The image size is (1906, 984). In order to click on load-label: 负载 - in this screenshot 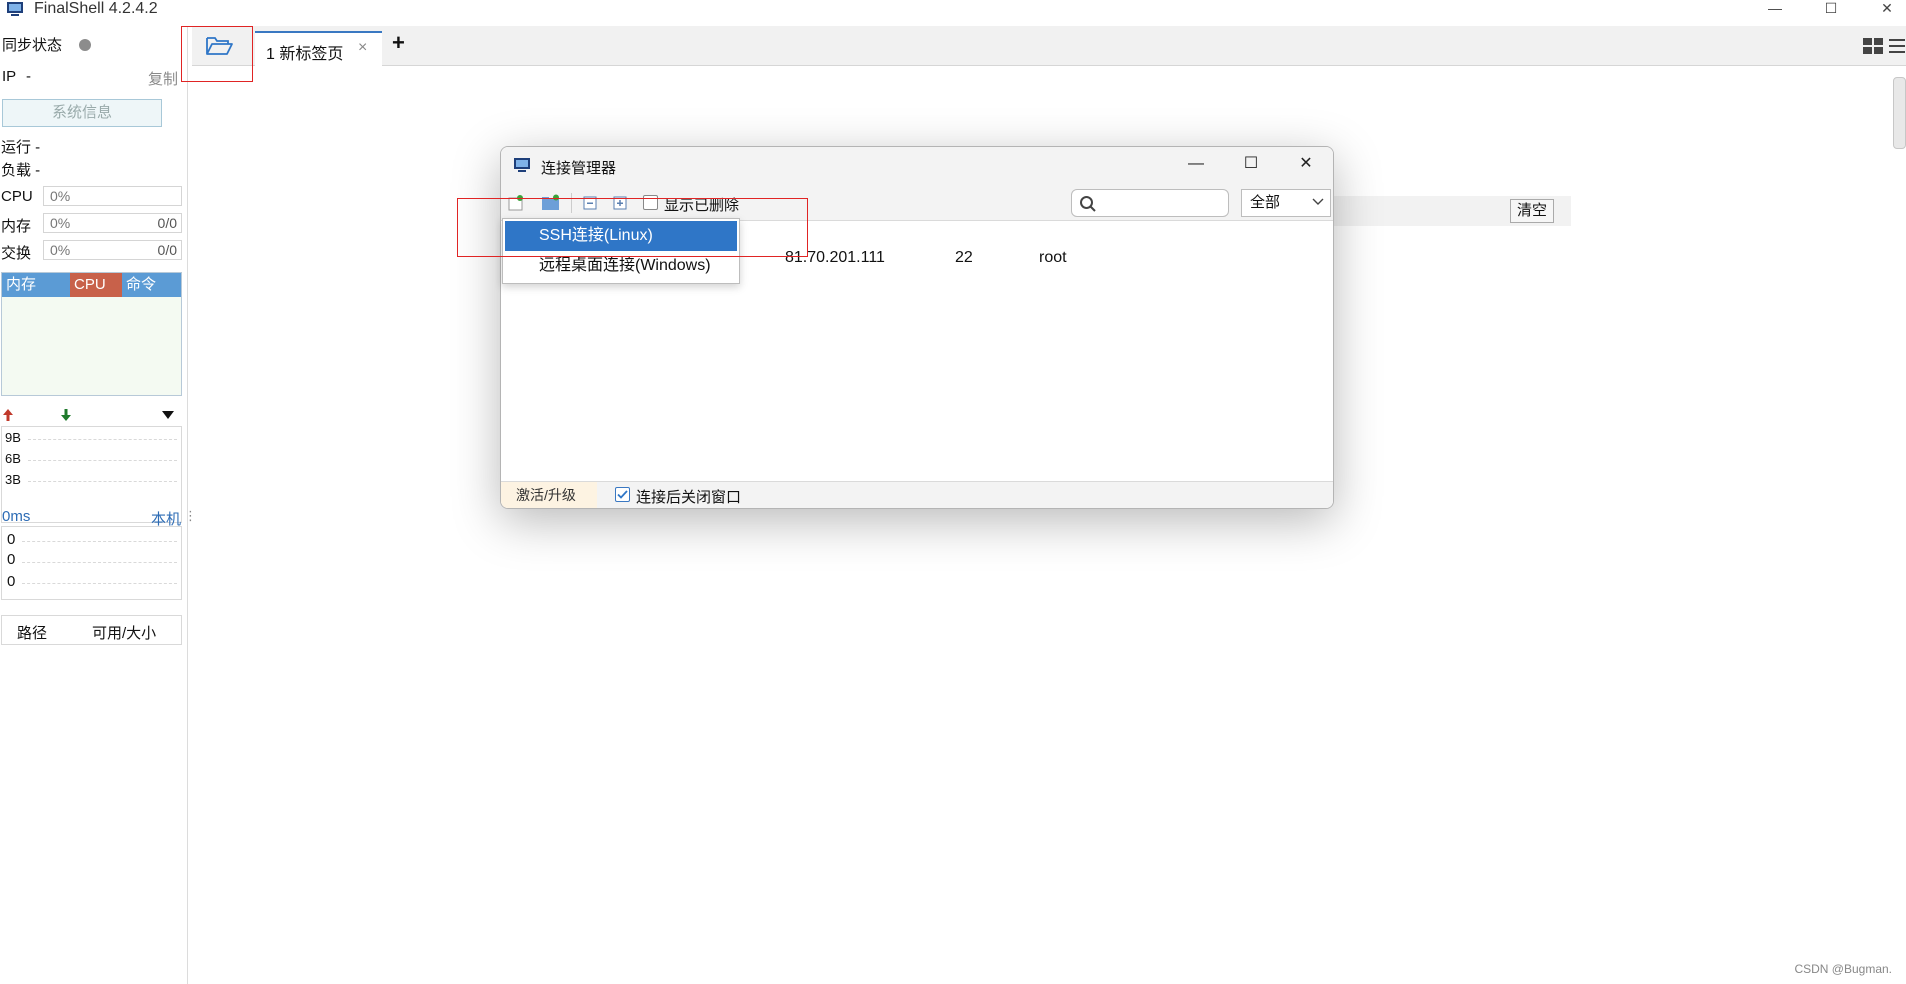, I will do `click(21, 170)`.